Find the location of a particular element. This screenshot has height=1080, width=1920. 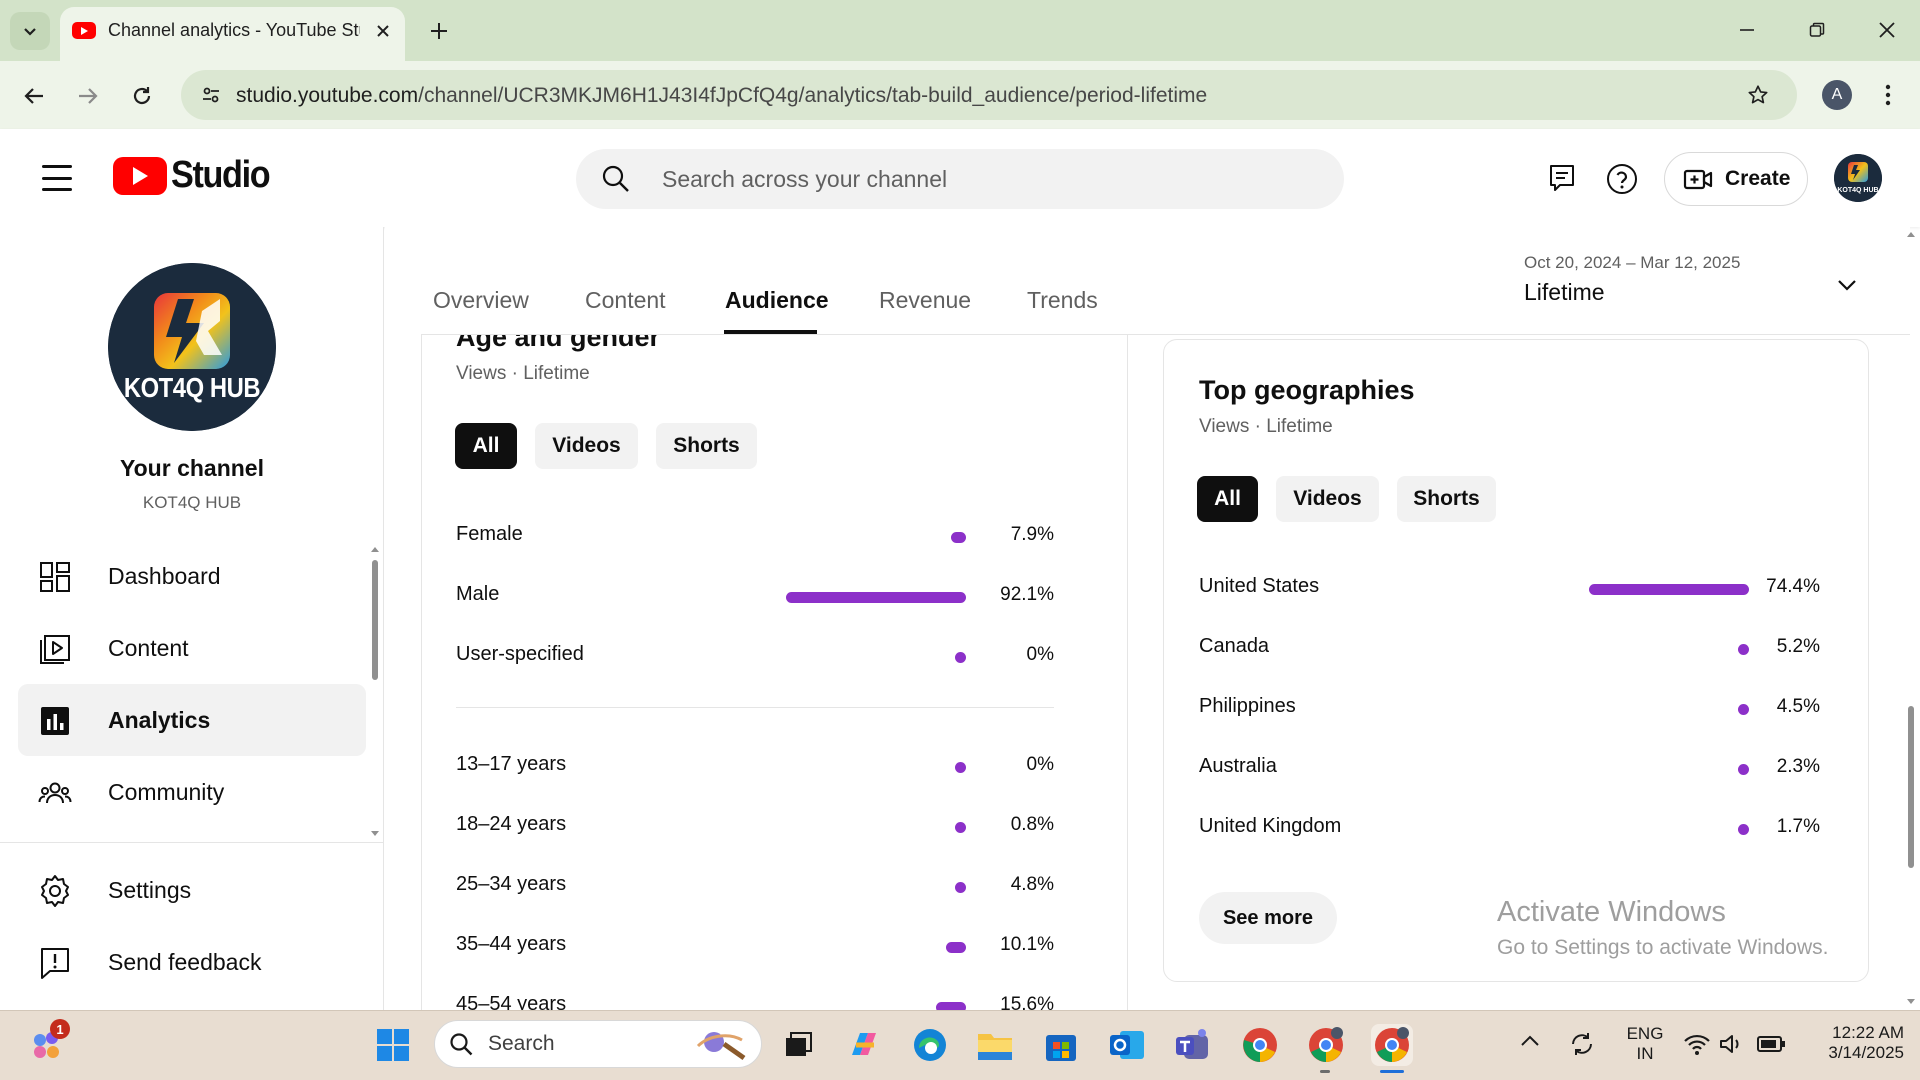

page-scrollbar is located at coordinates (1911, 787).